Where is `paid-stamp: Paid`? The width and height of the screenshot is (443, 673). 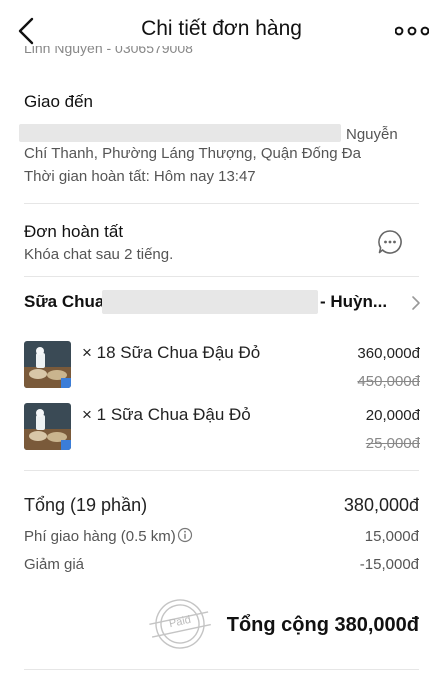
paid-stamp: Paid is located at coordinates (180, 624).